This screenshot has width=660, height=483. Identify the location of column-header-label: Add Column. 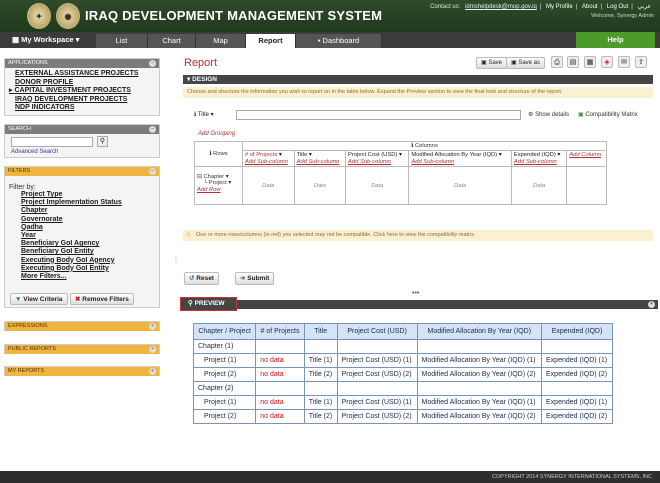
(585, 155).